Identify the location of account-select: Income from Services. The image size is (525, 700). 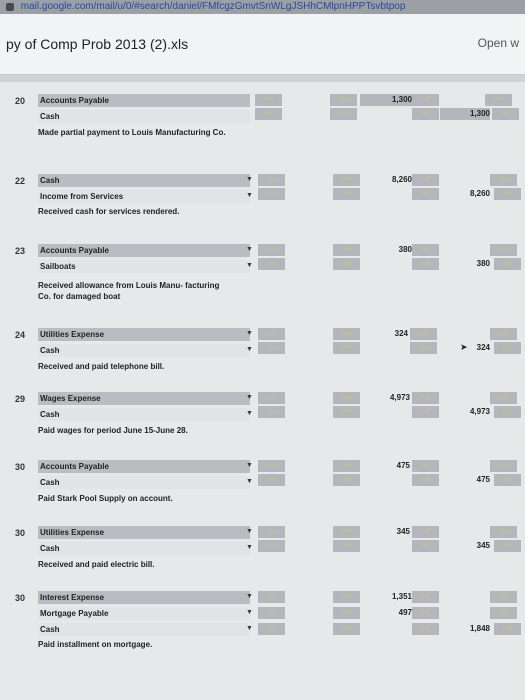
(144, 196).